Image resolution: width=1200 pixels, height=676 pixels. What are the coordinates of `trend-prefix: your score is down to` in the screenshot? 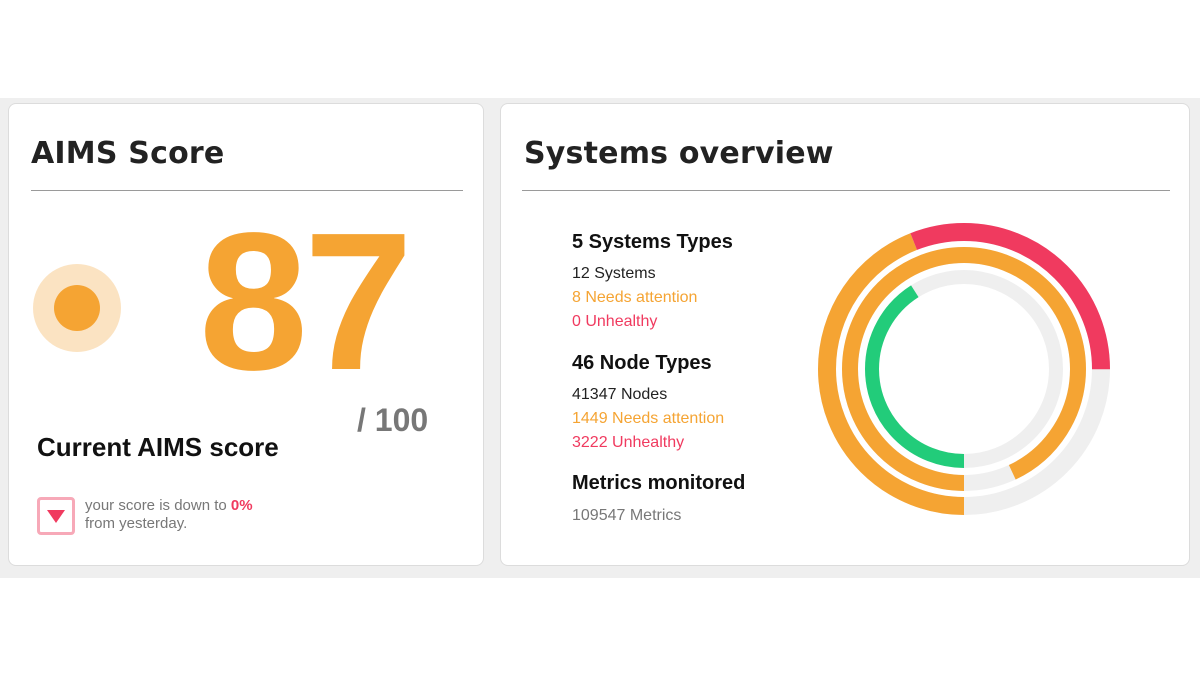 It's located at (158, 505).